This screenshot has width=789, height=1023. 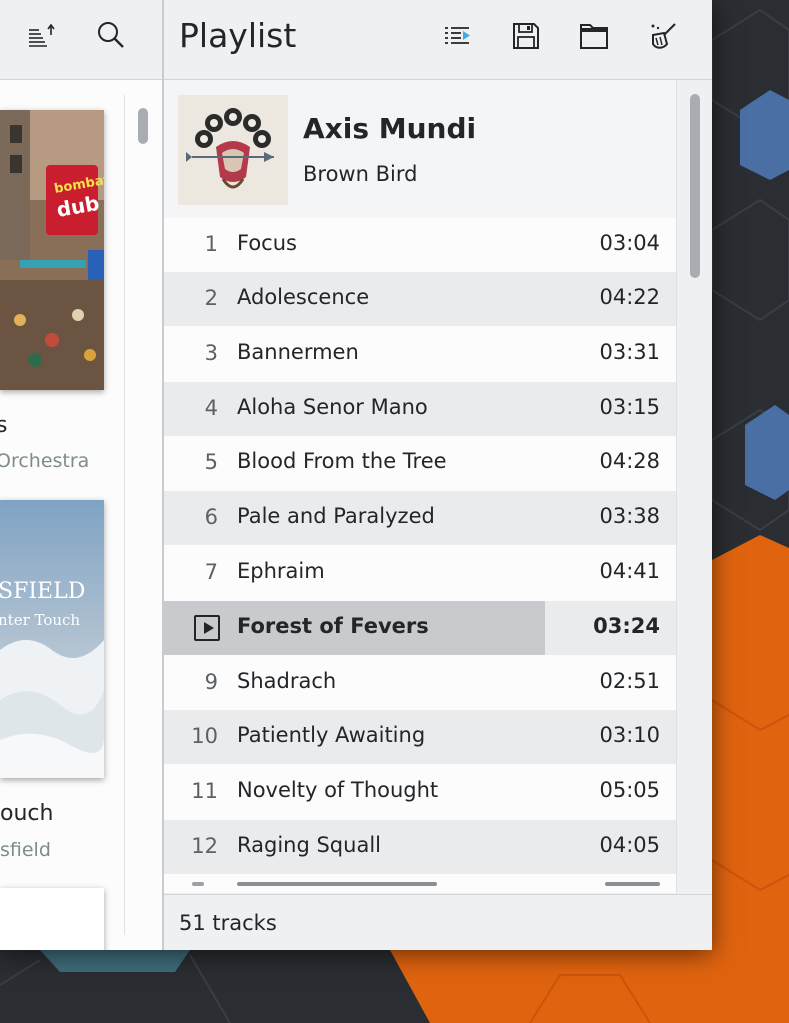 I want to click on track-duration-fragment, so click(x=632, y=884).